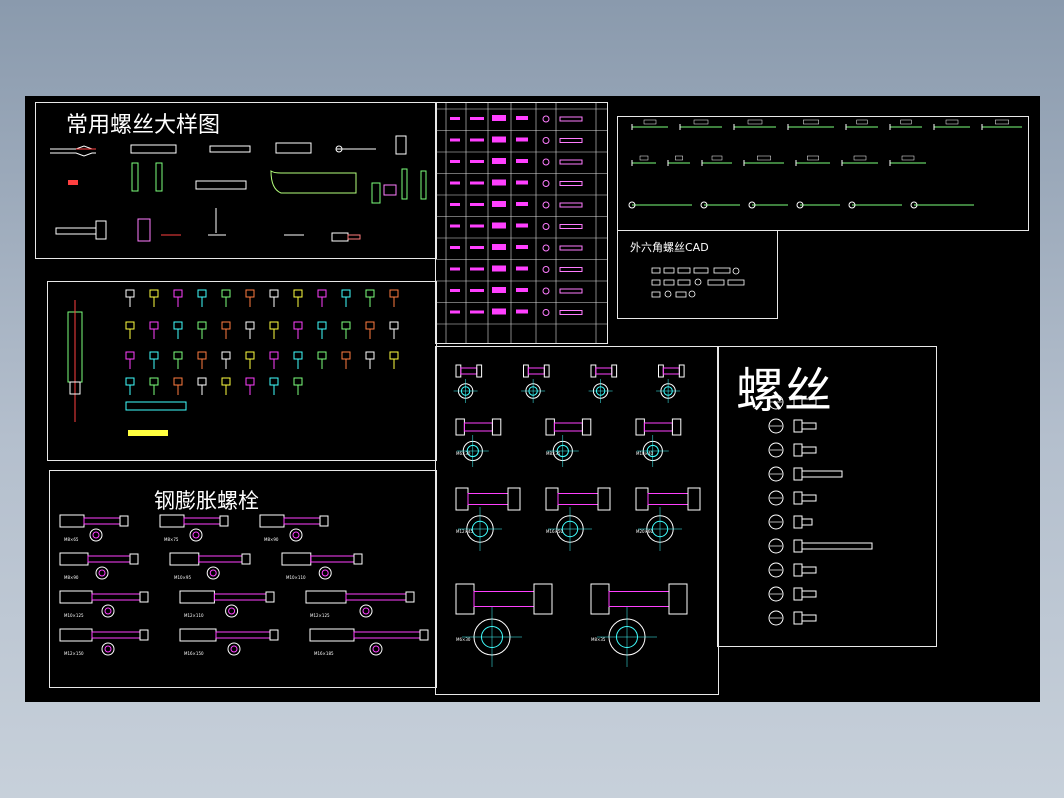 The width and height of the screenshot is (1064, 798). I want to click on hex-cad-drawings, so click(698, 282).